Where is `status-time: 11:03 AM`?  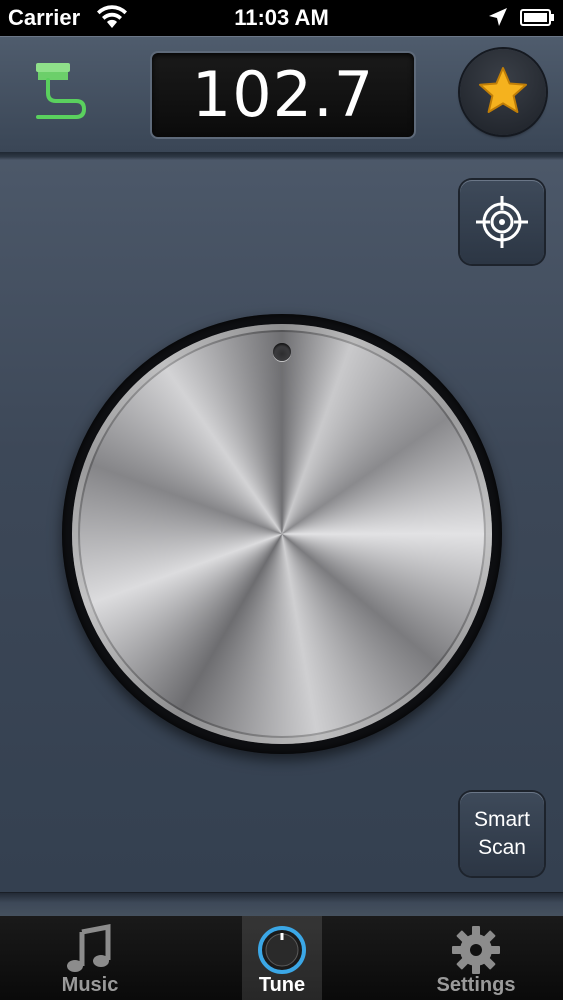
status-time: 11:03 AM is located at coordinates (281, 17).